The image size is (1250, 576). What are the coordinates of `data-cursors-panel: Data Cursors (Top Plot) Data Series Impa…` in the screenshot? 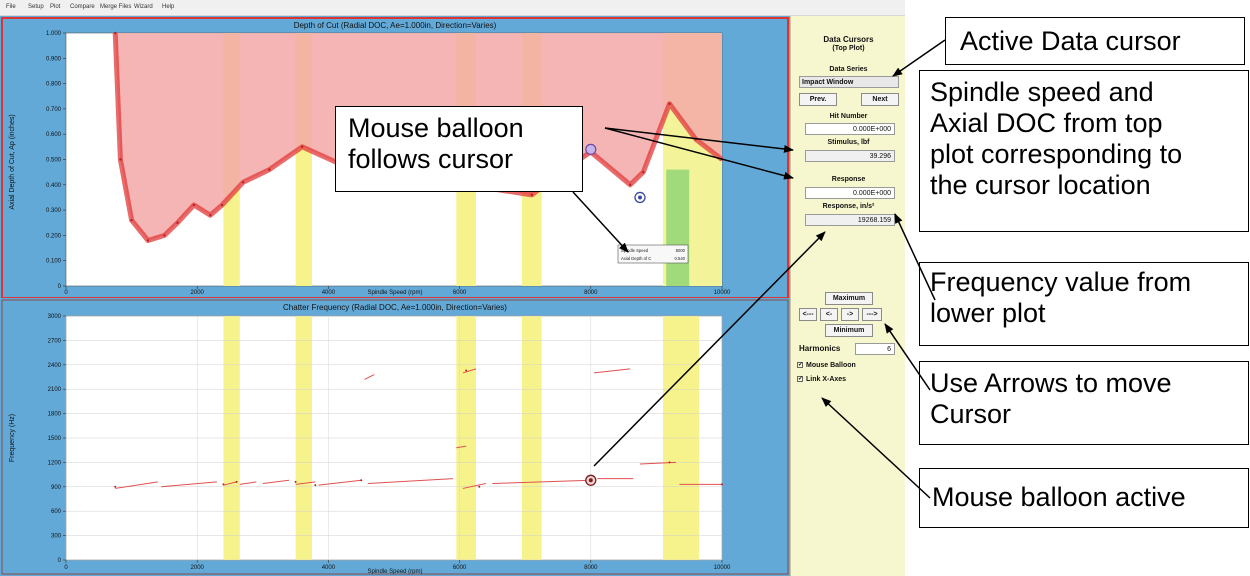 It's located at (847, 296).